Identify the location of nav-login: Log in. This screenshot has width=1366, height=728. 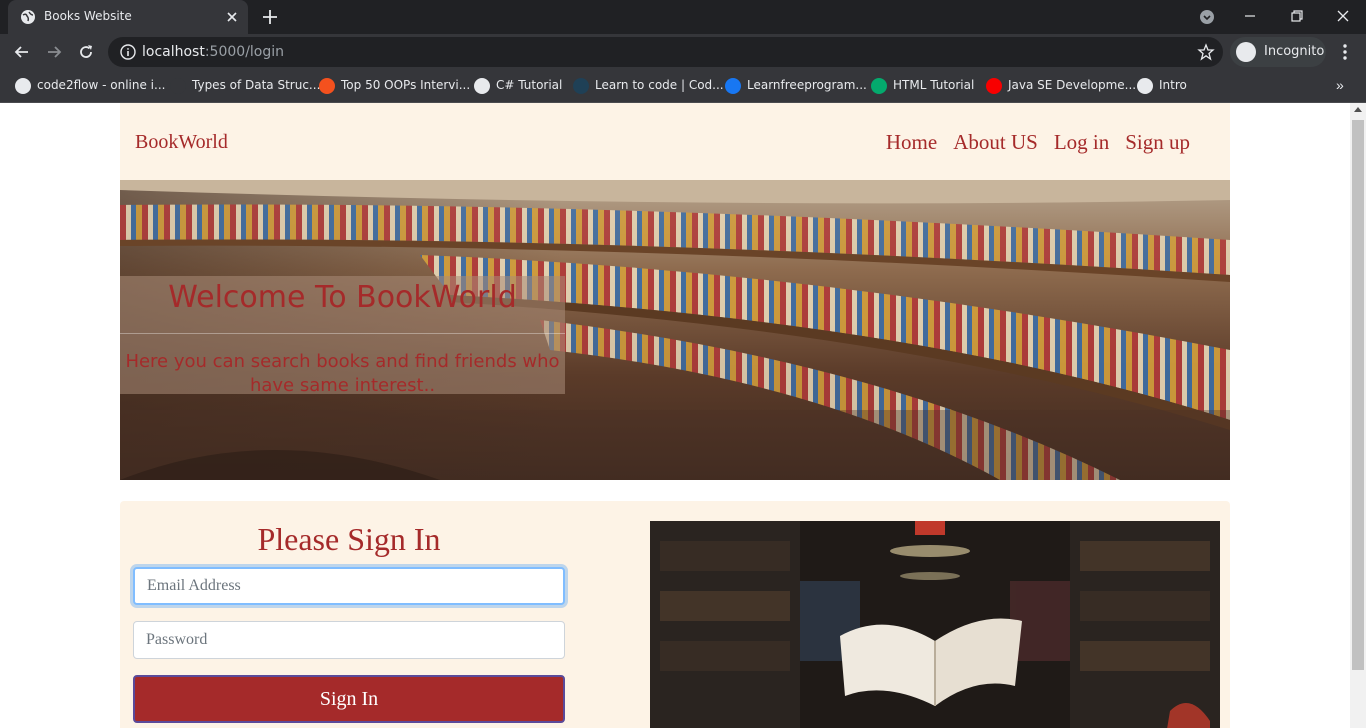
(1081, 142).